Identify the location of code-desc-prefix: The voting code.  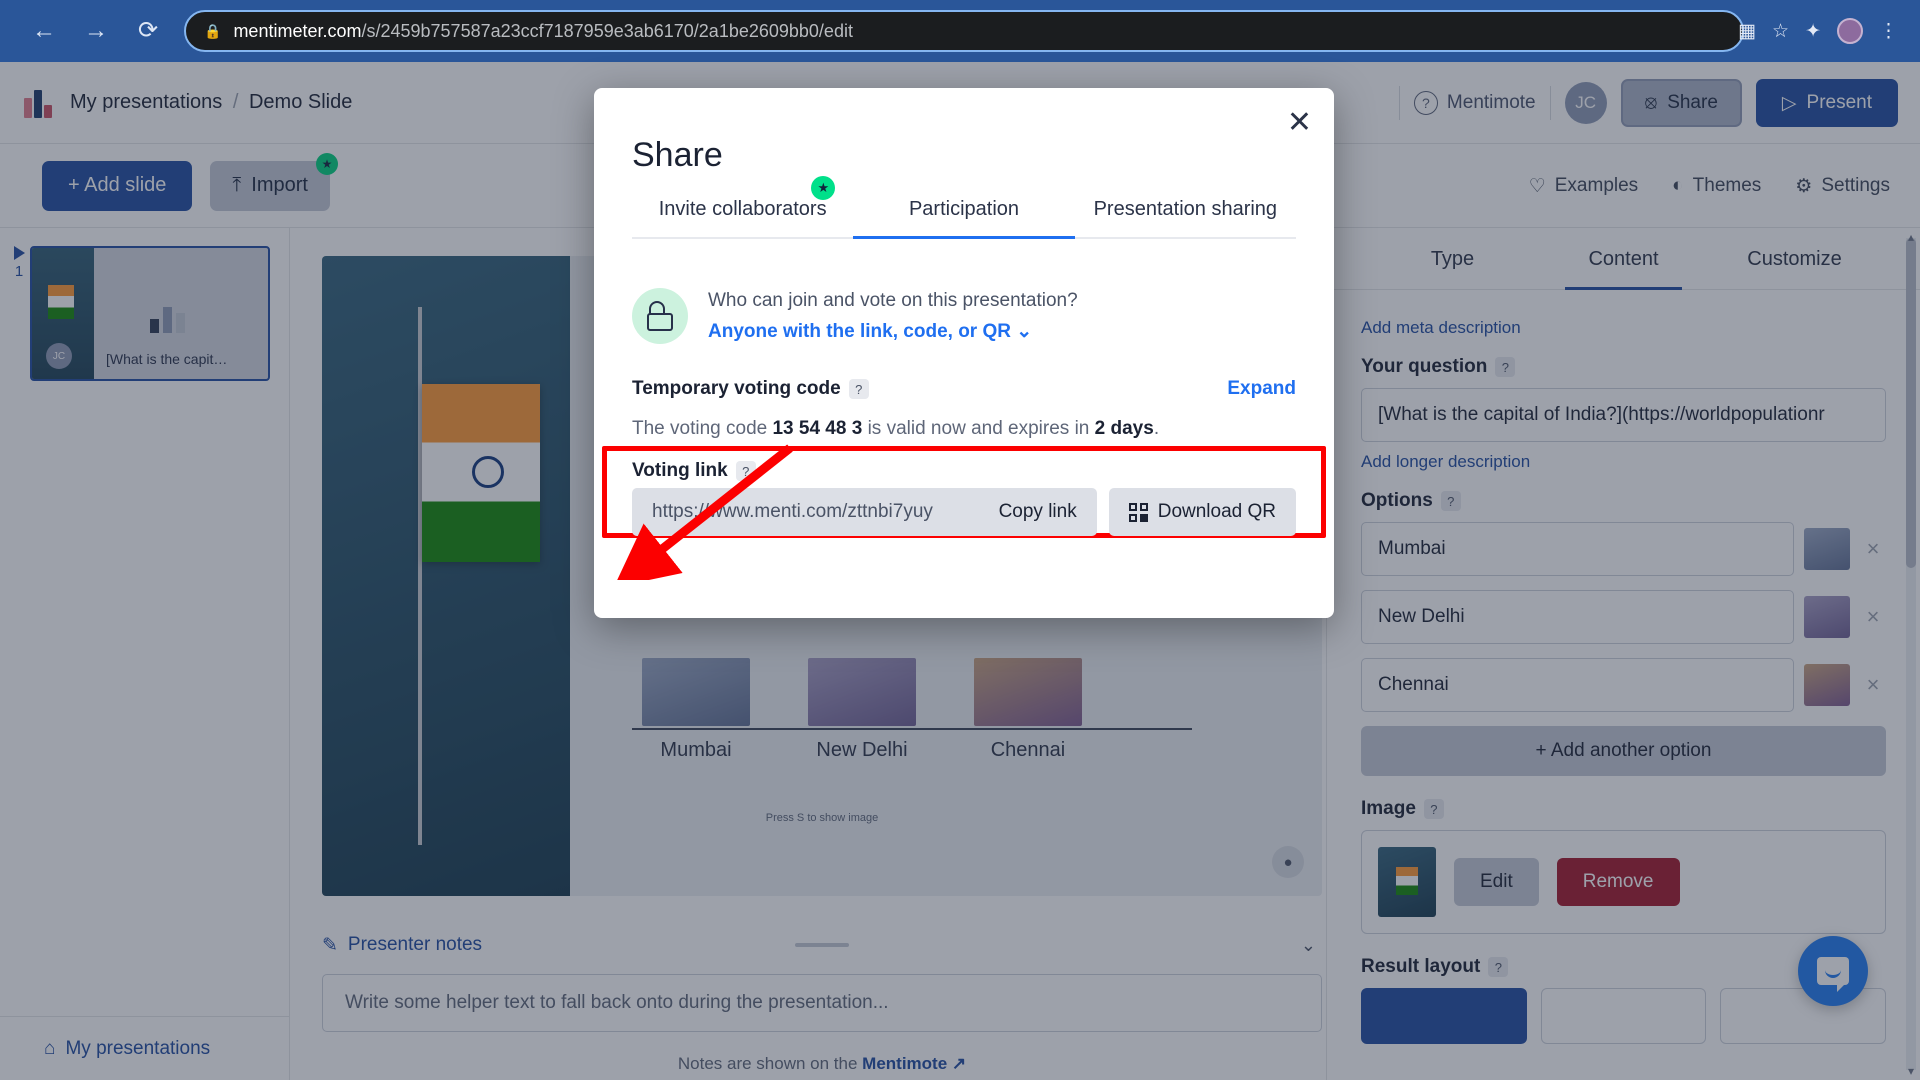
(700, 428).